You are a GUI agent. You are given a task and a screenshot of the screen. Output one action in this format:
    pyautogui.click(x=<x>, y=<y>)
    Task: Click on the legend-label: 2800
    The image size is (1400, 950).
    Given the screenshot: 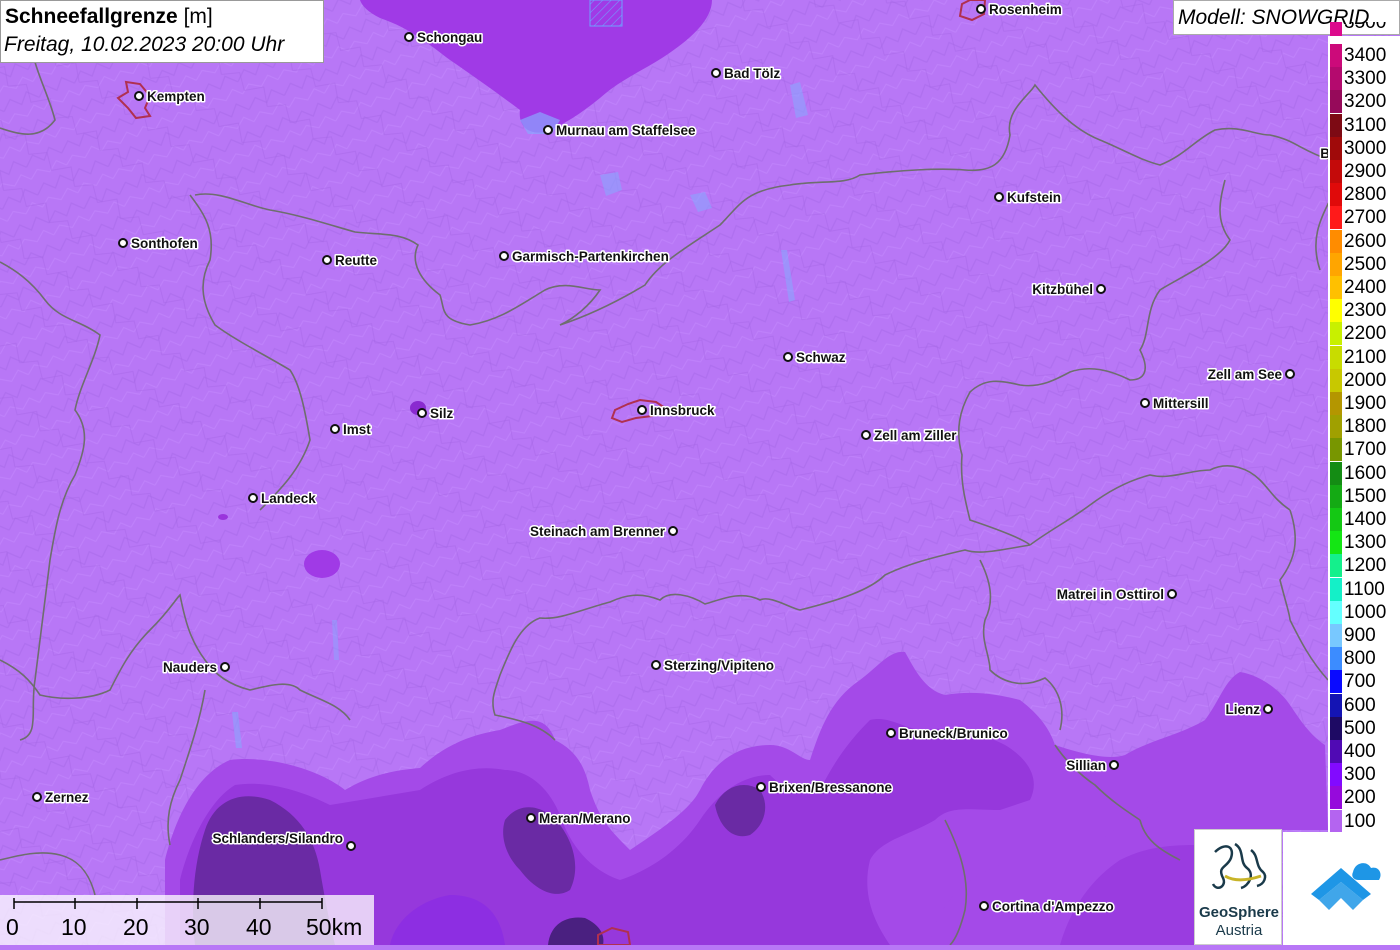 What is the action you would take?
    pyautogui.click(x=1365, y=195)
    